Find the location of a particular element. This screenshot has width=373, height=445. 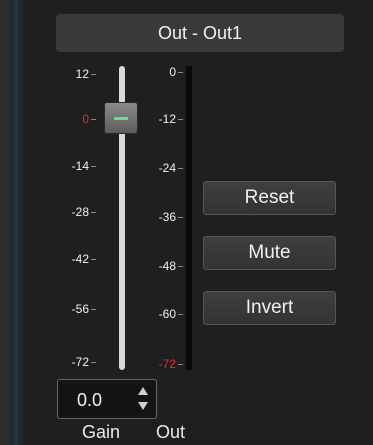

channel-title: Out - Out1 is located at coordinates (200, 33).